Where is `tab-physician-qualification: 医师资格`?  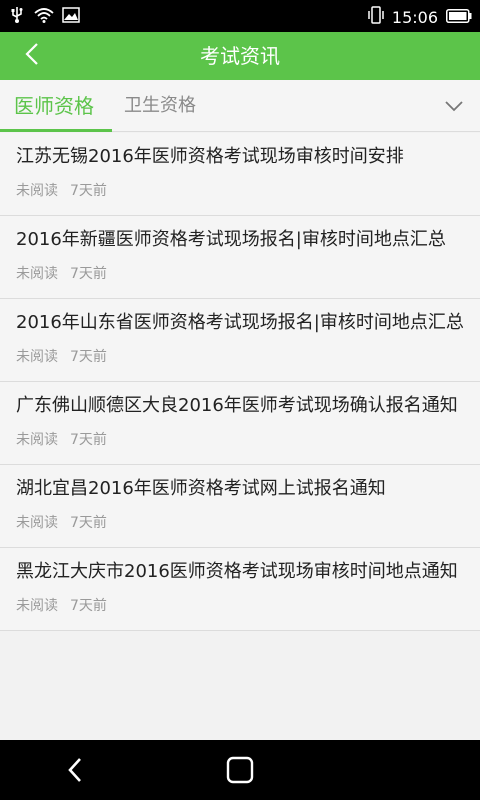 tab-physician-qualification: 医师资格 is located at coordinates (54, 106).